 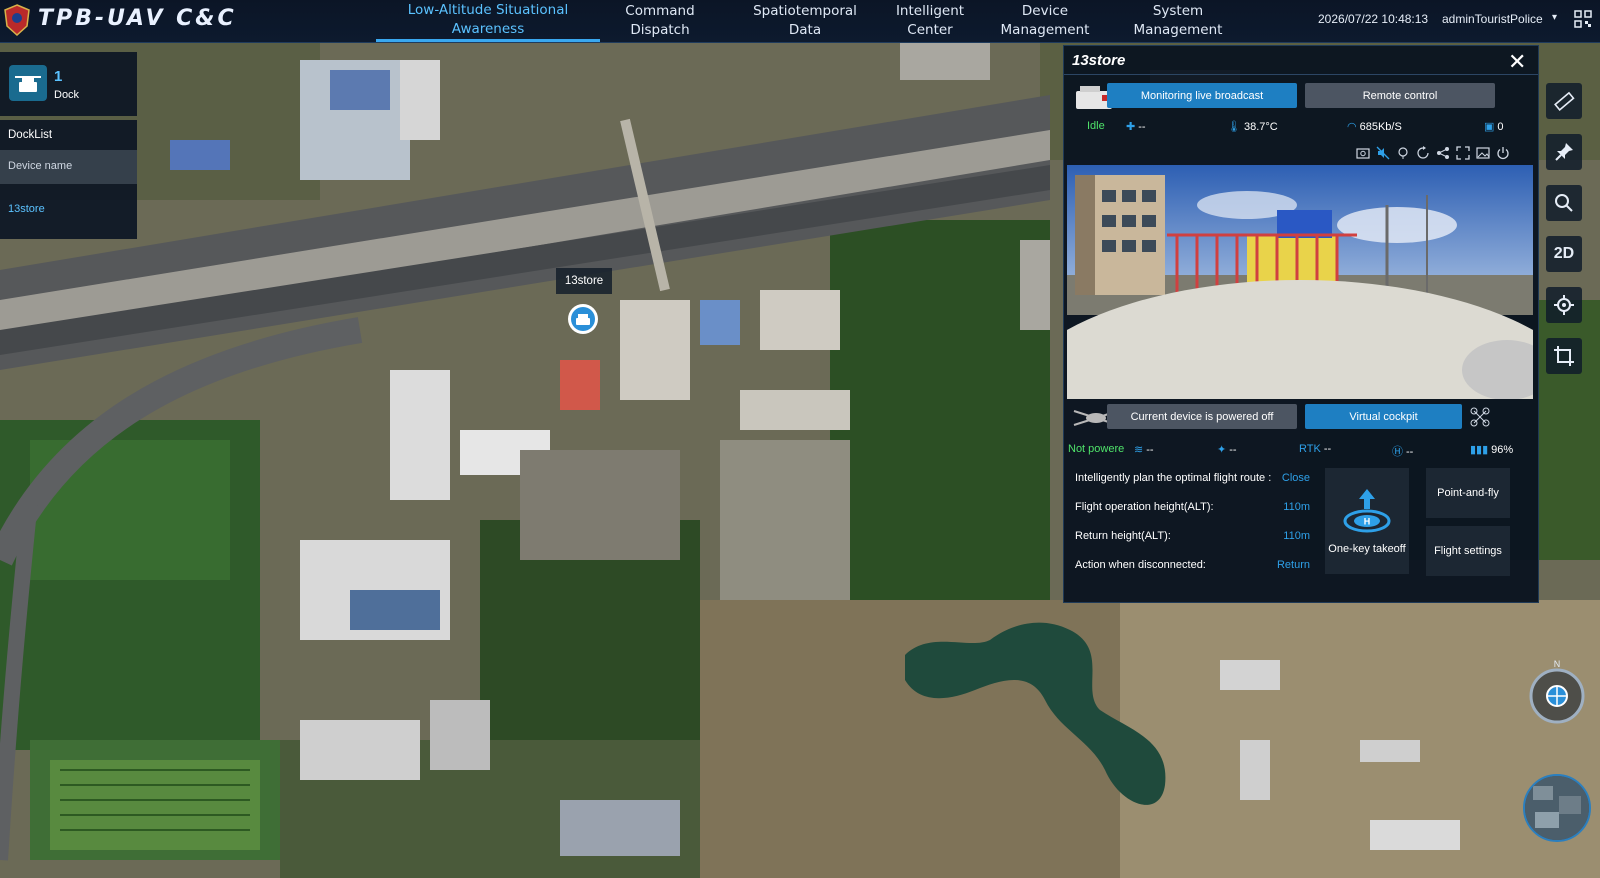 I want to click on divider, so click(x=1301, y=74).